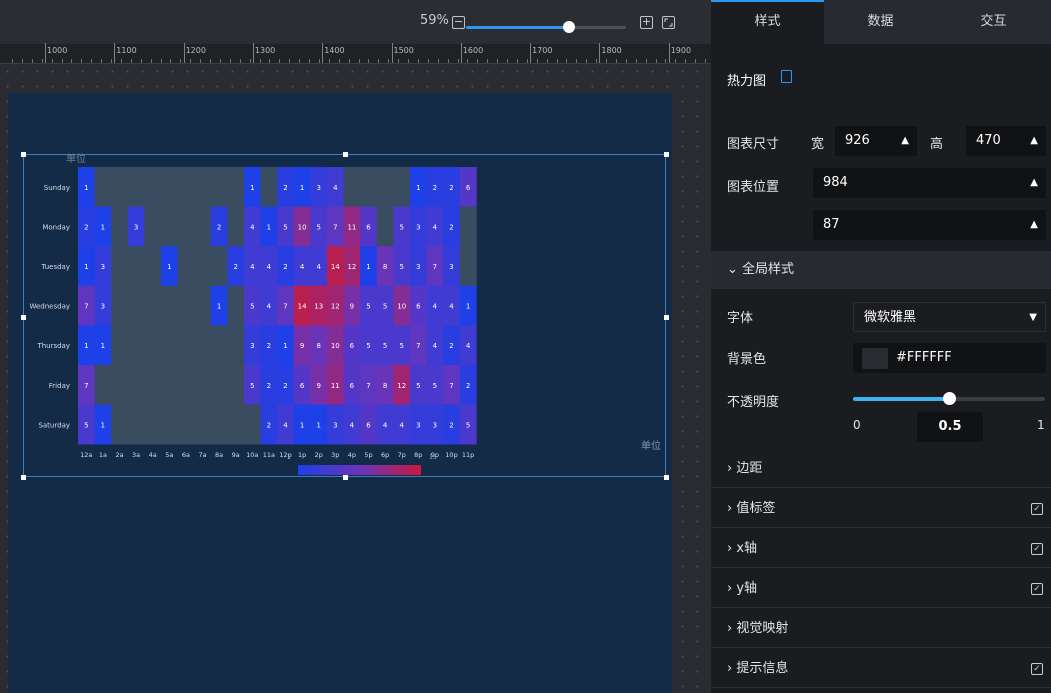  Describe the element at coordinates (881, 270) in the screenshot. I see `global-style-section: ⌄ 全局样式` at that location.